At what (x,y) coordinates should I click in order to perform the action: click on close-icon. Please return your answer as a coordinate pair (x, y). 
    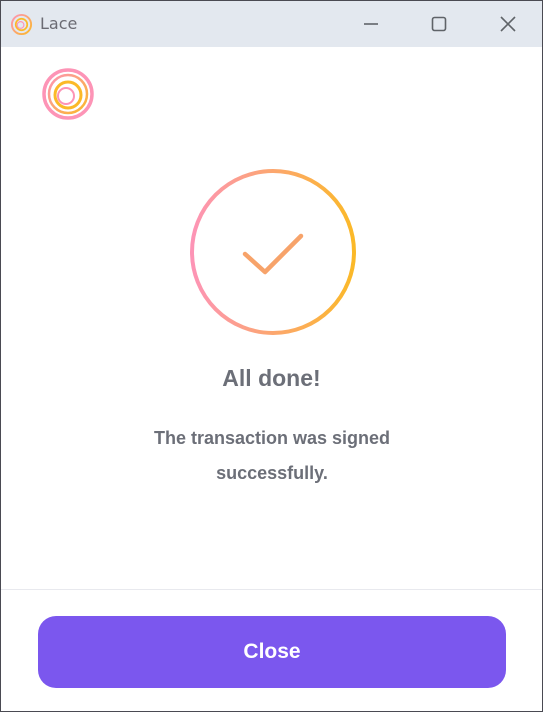
    Looking at the image, I should click on (508, 24).